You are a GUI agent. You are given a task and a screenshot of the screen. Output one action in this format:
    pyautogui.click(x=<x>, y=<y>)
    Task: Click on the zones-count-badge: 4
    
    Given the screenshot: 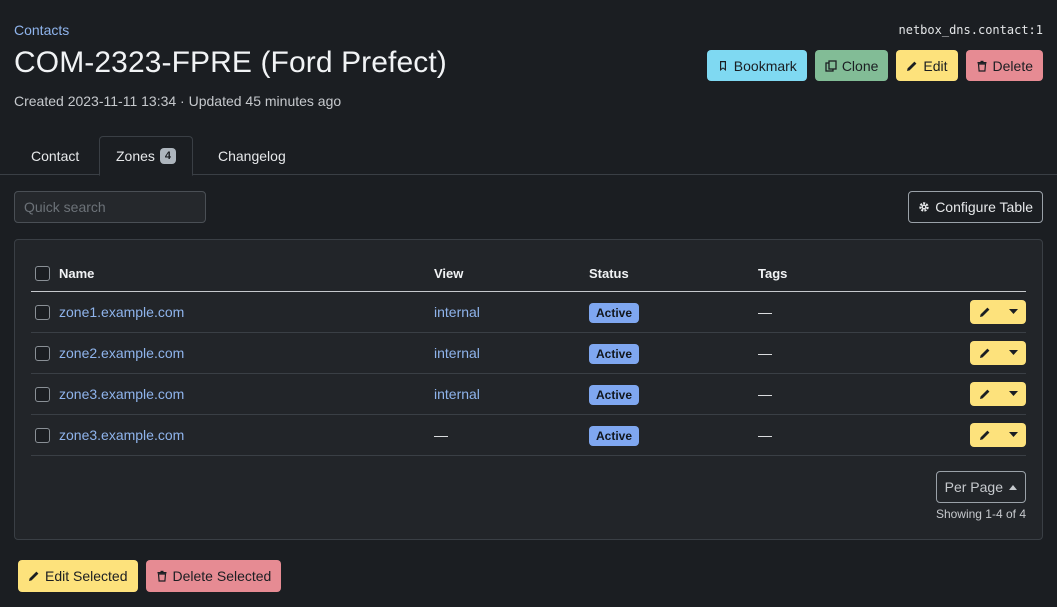 What is the action you would take?
    pyautogui.click(x=168, y=156)
    